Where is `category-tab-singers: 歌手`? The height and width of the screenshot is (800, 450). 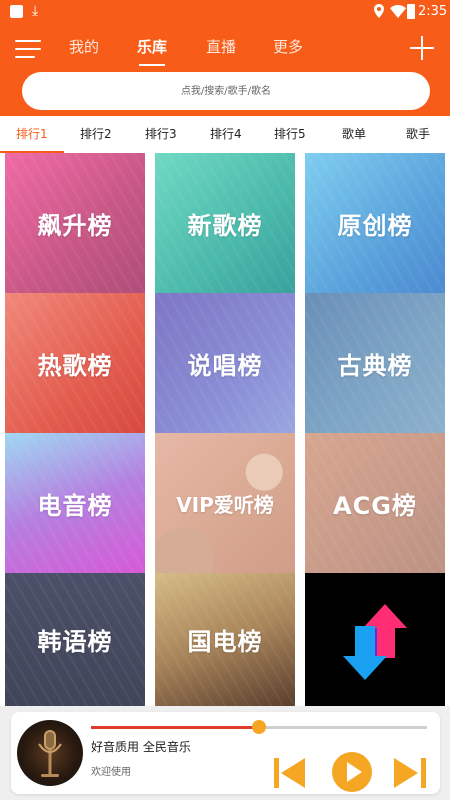 category-tab-singers: 歌手 is located at coordinates (418, 134).